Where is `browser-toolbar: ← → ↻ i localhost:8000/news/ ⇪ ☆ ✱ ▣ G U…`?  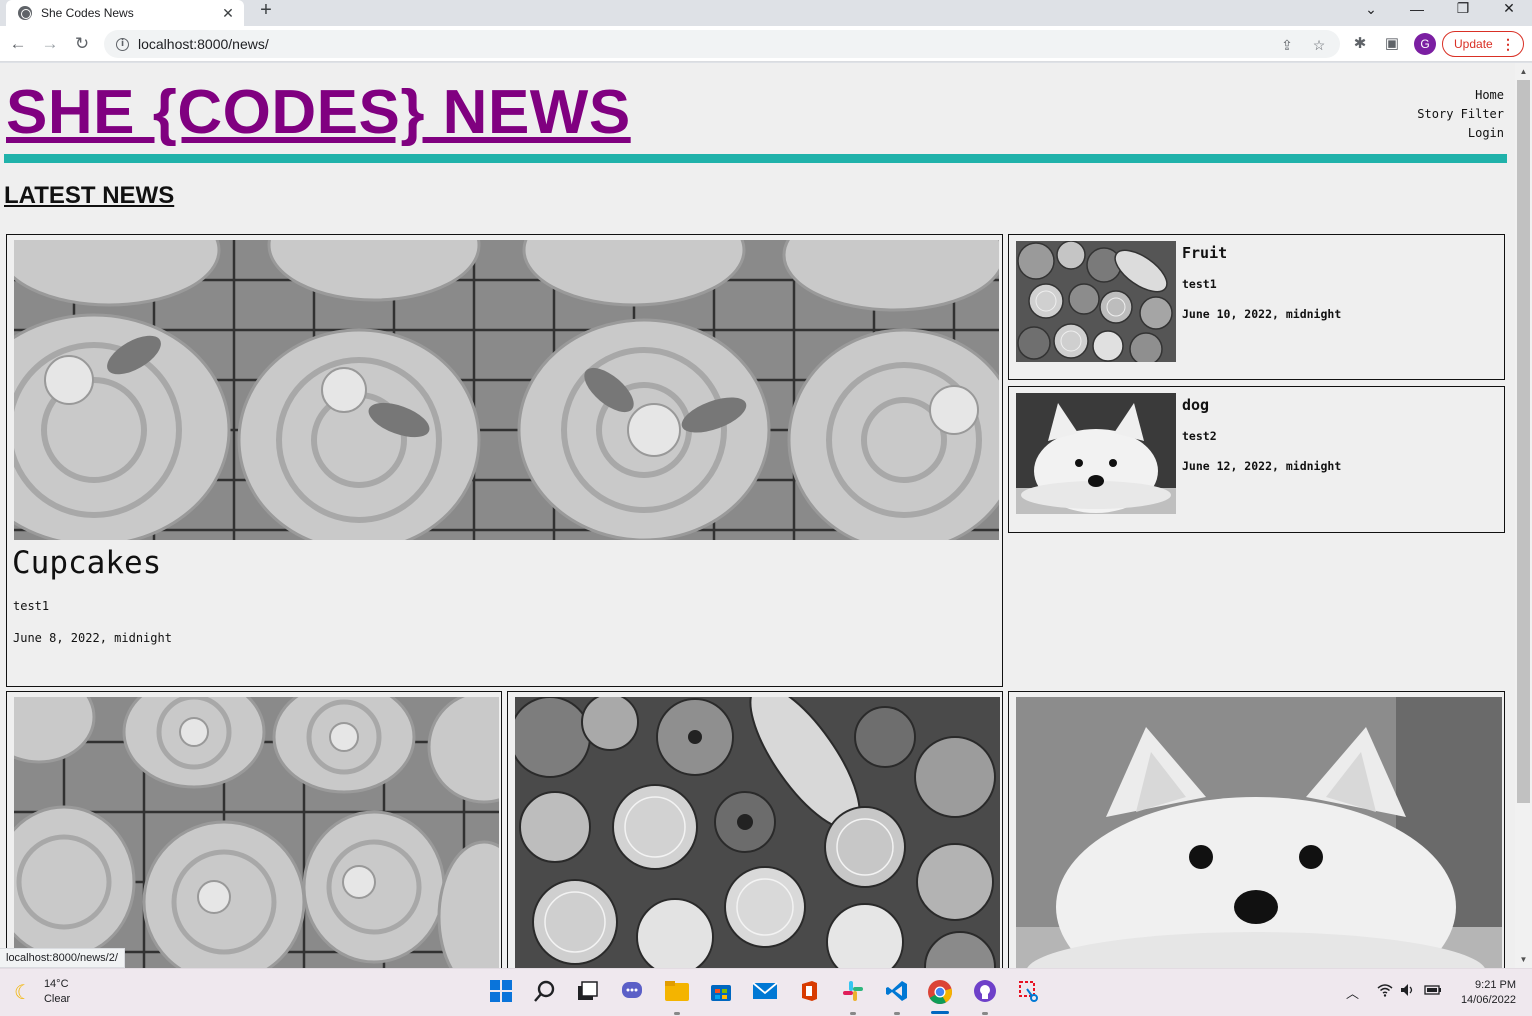 browser-toolbar: ← → ↻ i localhost:8000/news/ ⇪ ☆ ✱ ▣ G U… is located at coordinates (766, 44).